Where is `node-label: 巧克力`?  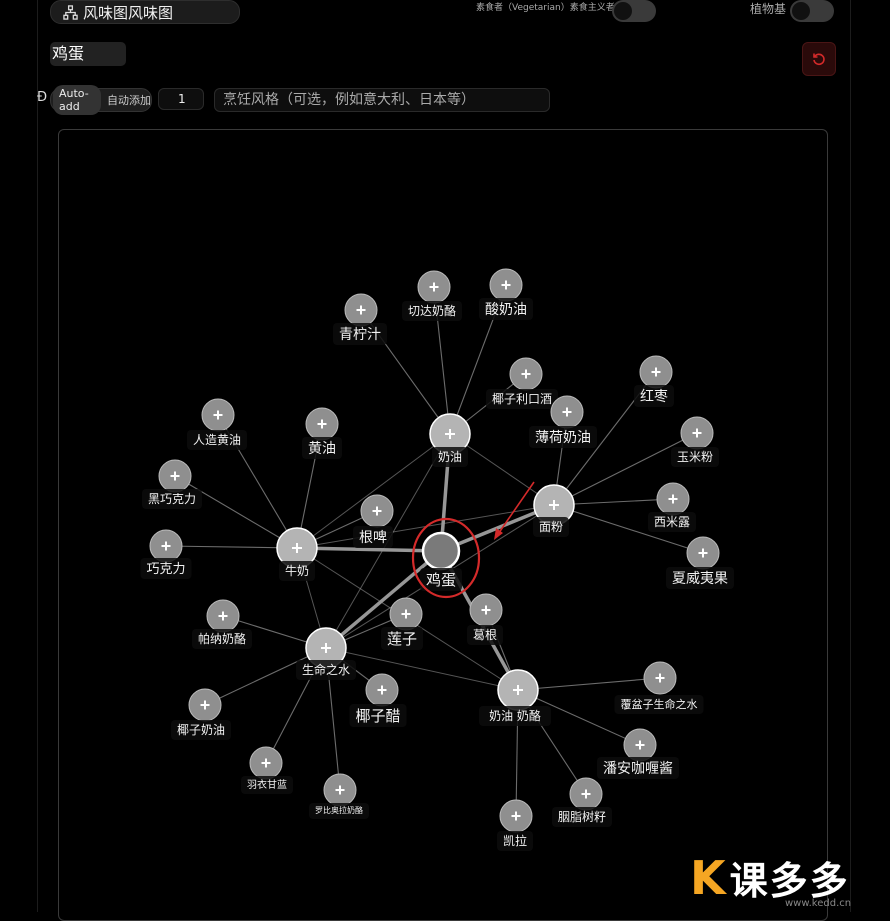
node-label: 巧克力 is located at coordinates (165, 569).